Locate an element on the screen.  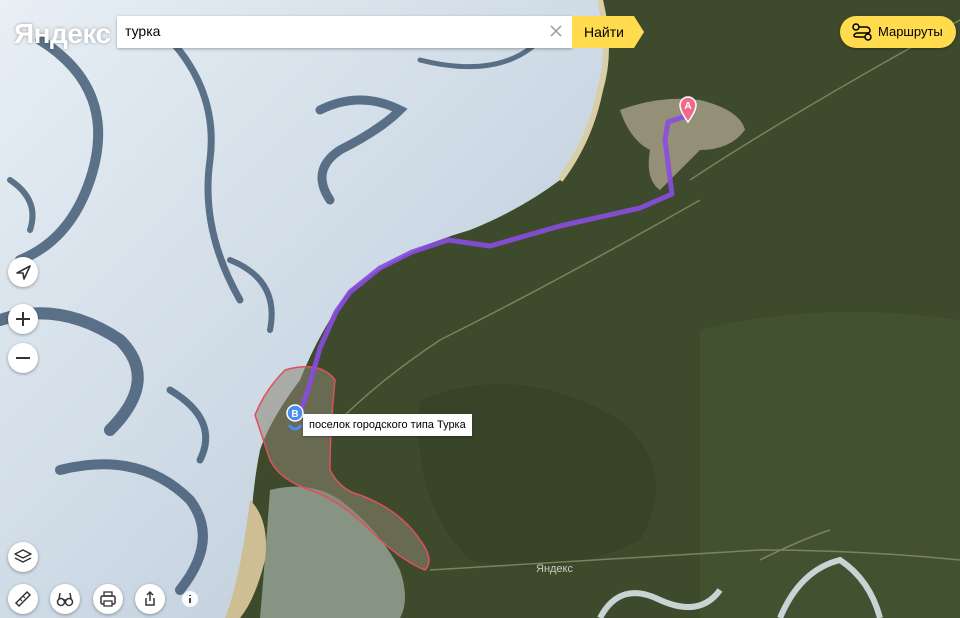
ruler-icon is located at coordinates (23, 599).